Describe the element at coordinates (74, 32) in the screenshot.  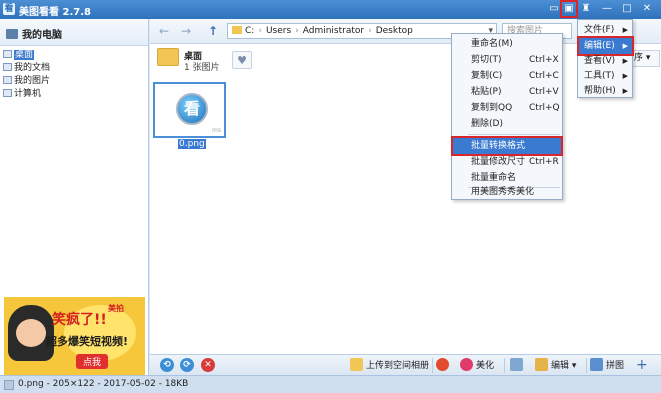
I see `computer-header: 我的电脑` at that location.